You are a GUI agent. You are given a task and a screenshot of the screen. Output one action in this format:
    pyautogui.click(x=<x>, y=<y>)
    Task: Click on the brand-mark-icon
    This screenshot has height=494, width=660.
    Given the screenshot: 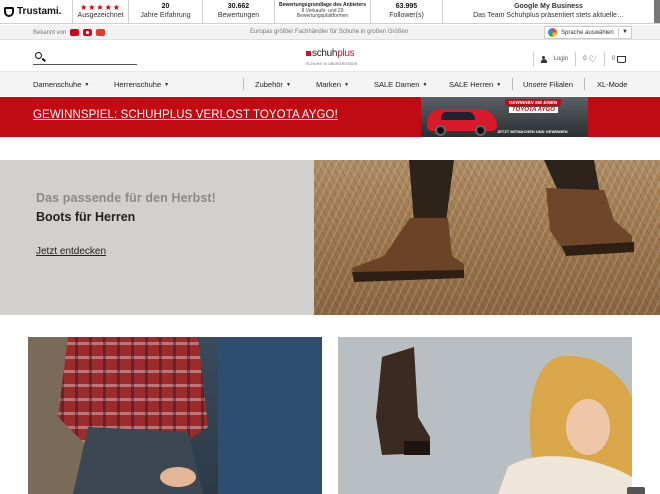 What is the action you would take?
    pyautogui.click(x=308, y=53)
    